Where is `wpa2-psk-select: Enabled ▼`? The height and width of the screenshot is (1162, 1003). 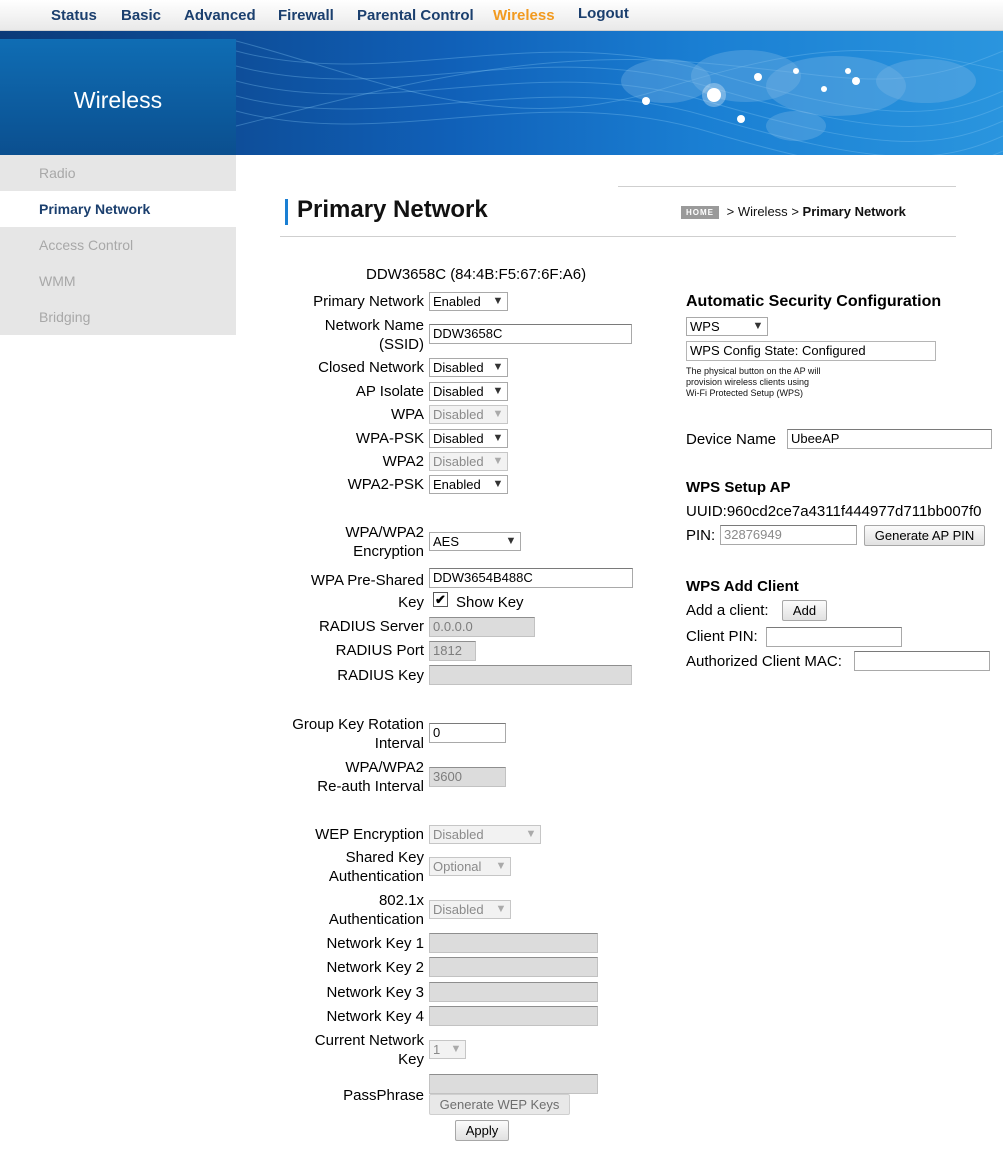
wpa2-psk-select: Enabled ▼ is located at coordinates (468, 484).